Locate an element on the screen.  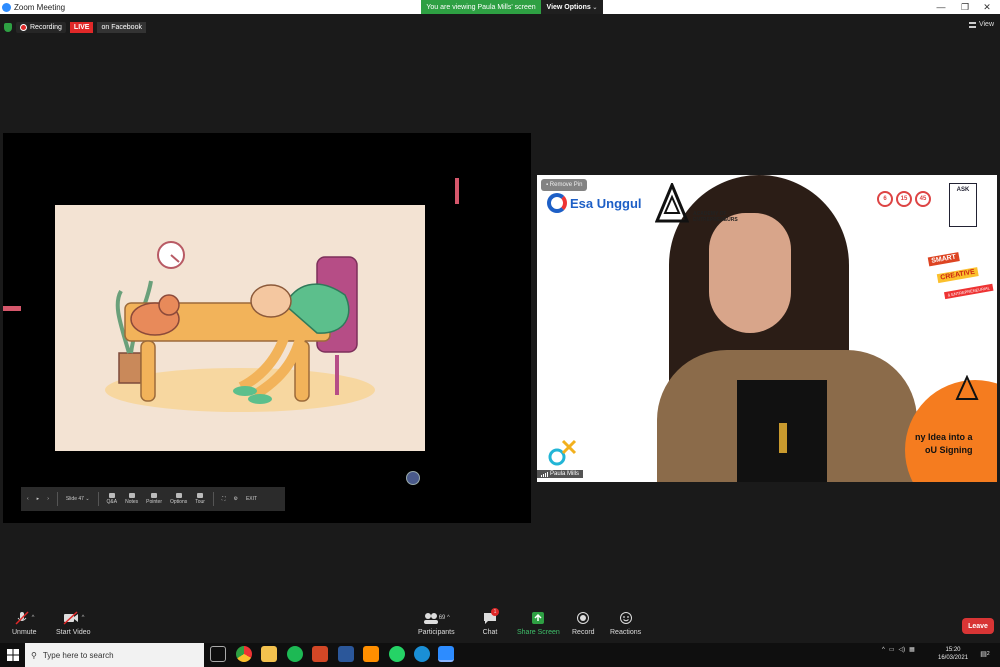
academy-logo: ACADEMY OF ENTREPRENEURS is located at coordinates (696, 203).